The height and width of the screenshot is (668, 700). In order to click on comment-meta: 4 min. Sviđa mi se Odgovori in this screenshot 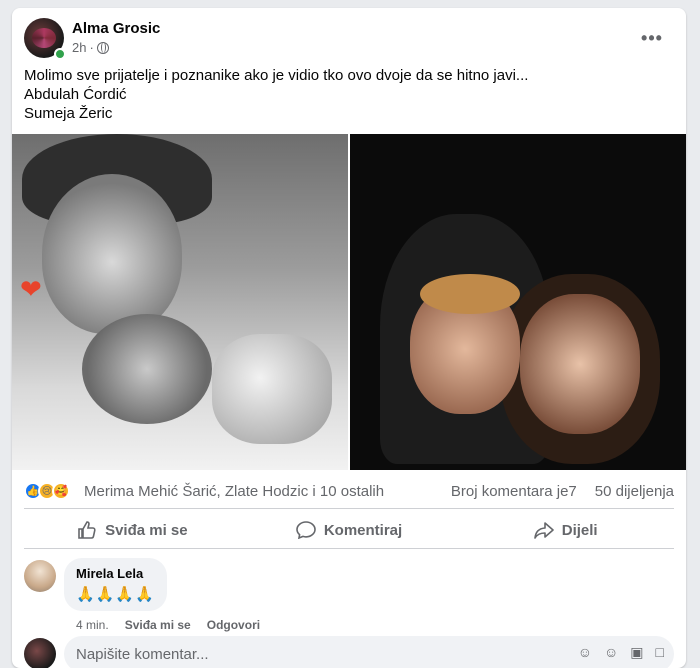, I will do `click(168, 625)`.